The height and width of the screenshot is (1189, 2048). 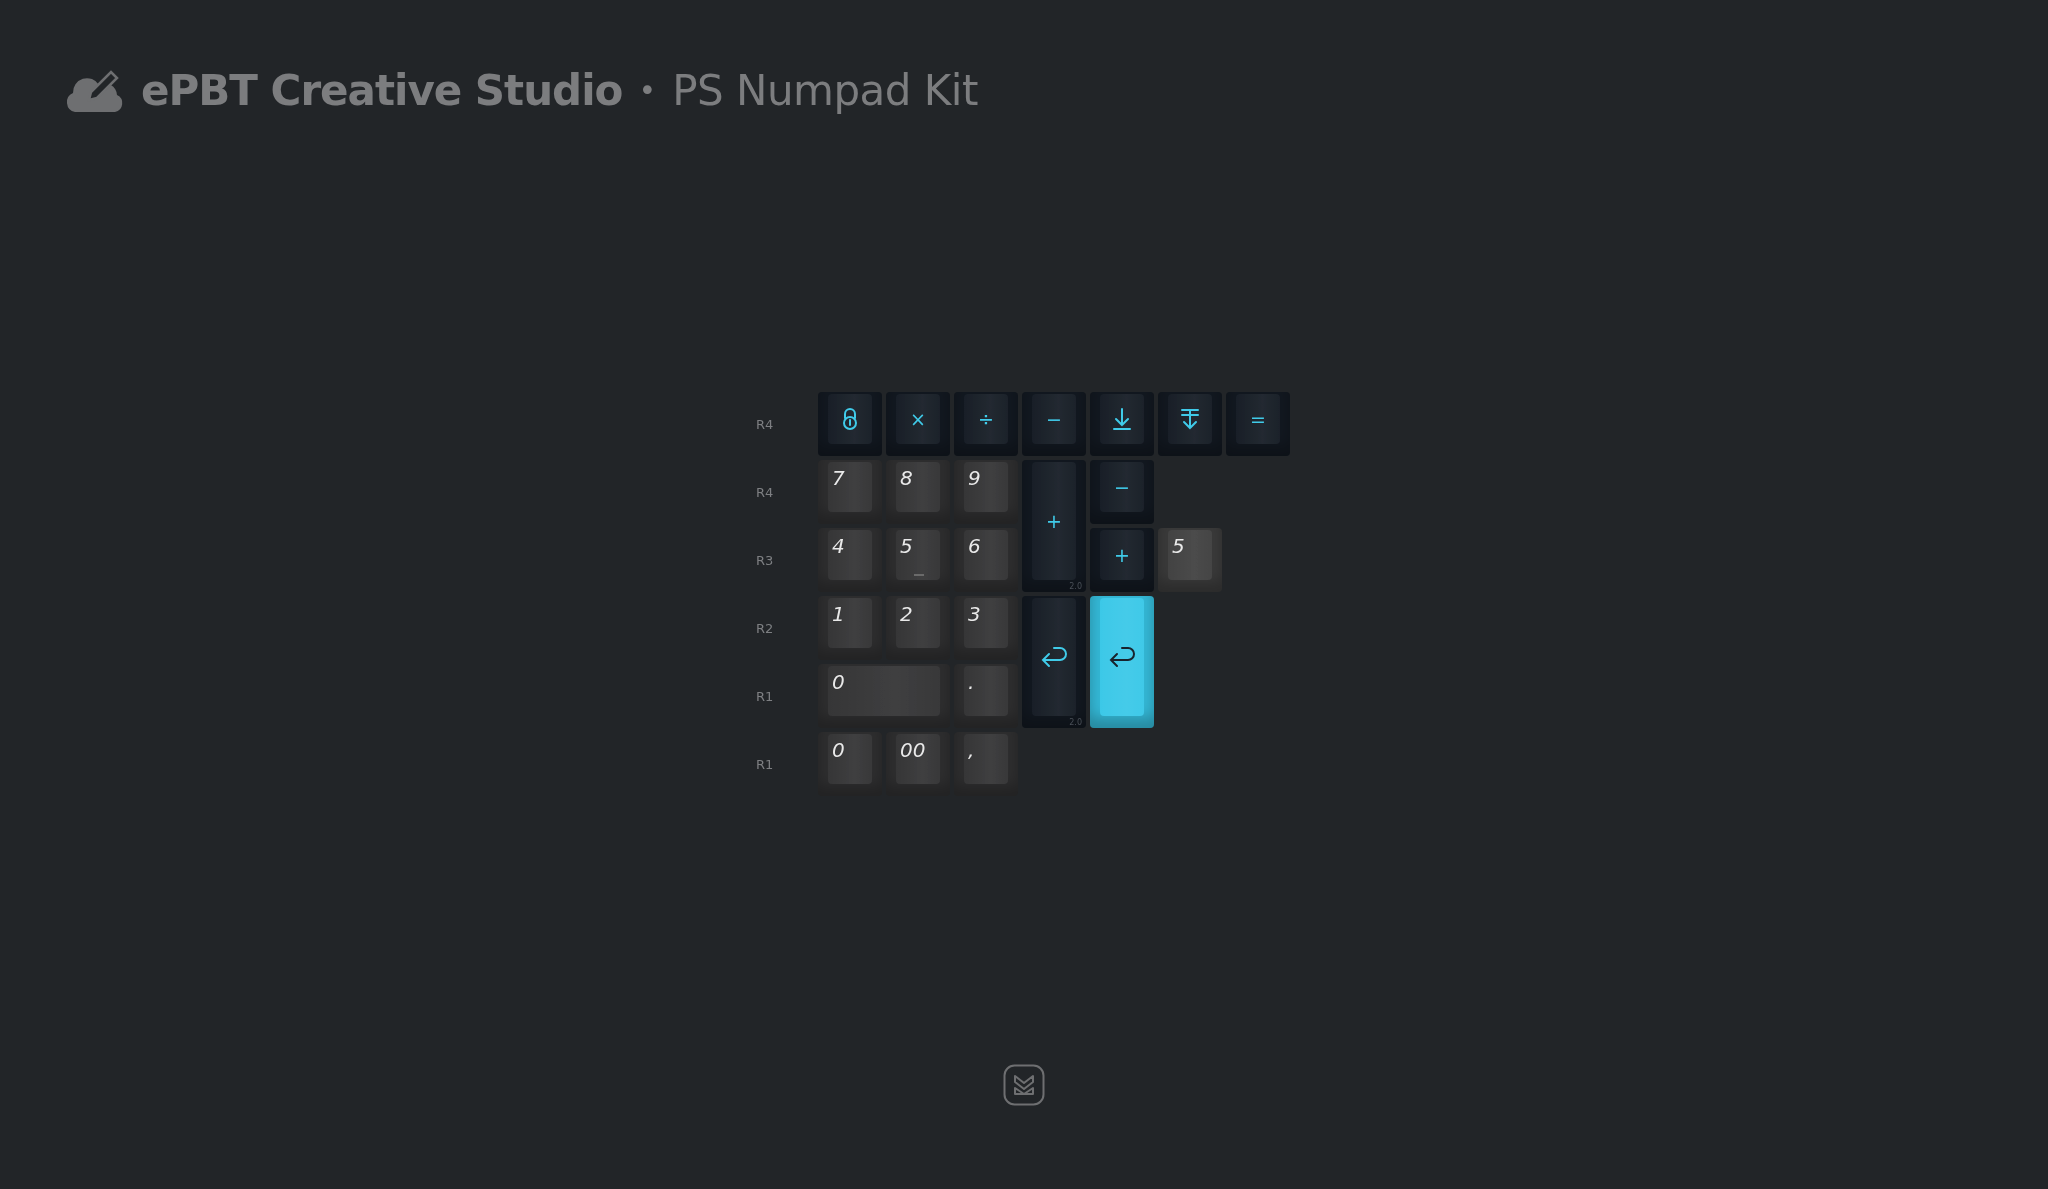 I want to click on key-legend: ×, so click(x=918, y=419).